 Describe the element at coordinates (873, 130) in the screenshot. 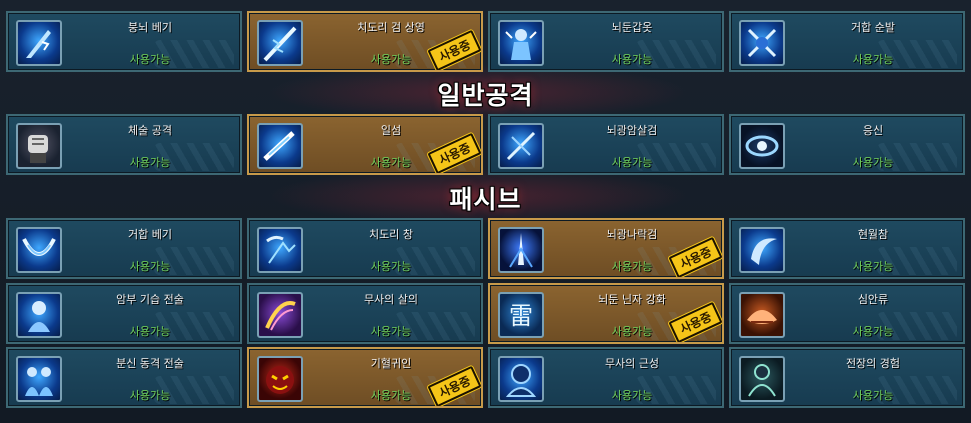

I see `skill-name: 응신` at that location.